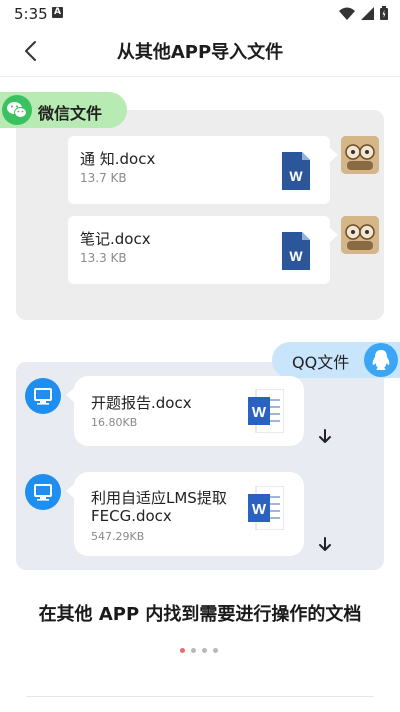 This screenshot has height=712, width=400. What do you see at coordinates (200, 52) in the screenshot?
I see `page-title: 从其他APP导入文件` at bounding box center [200, 52].